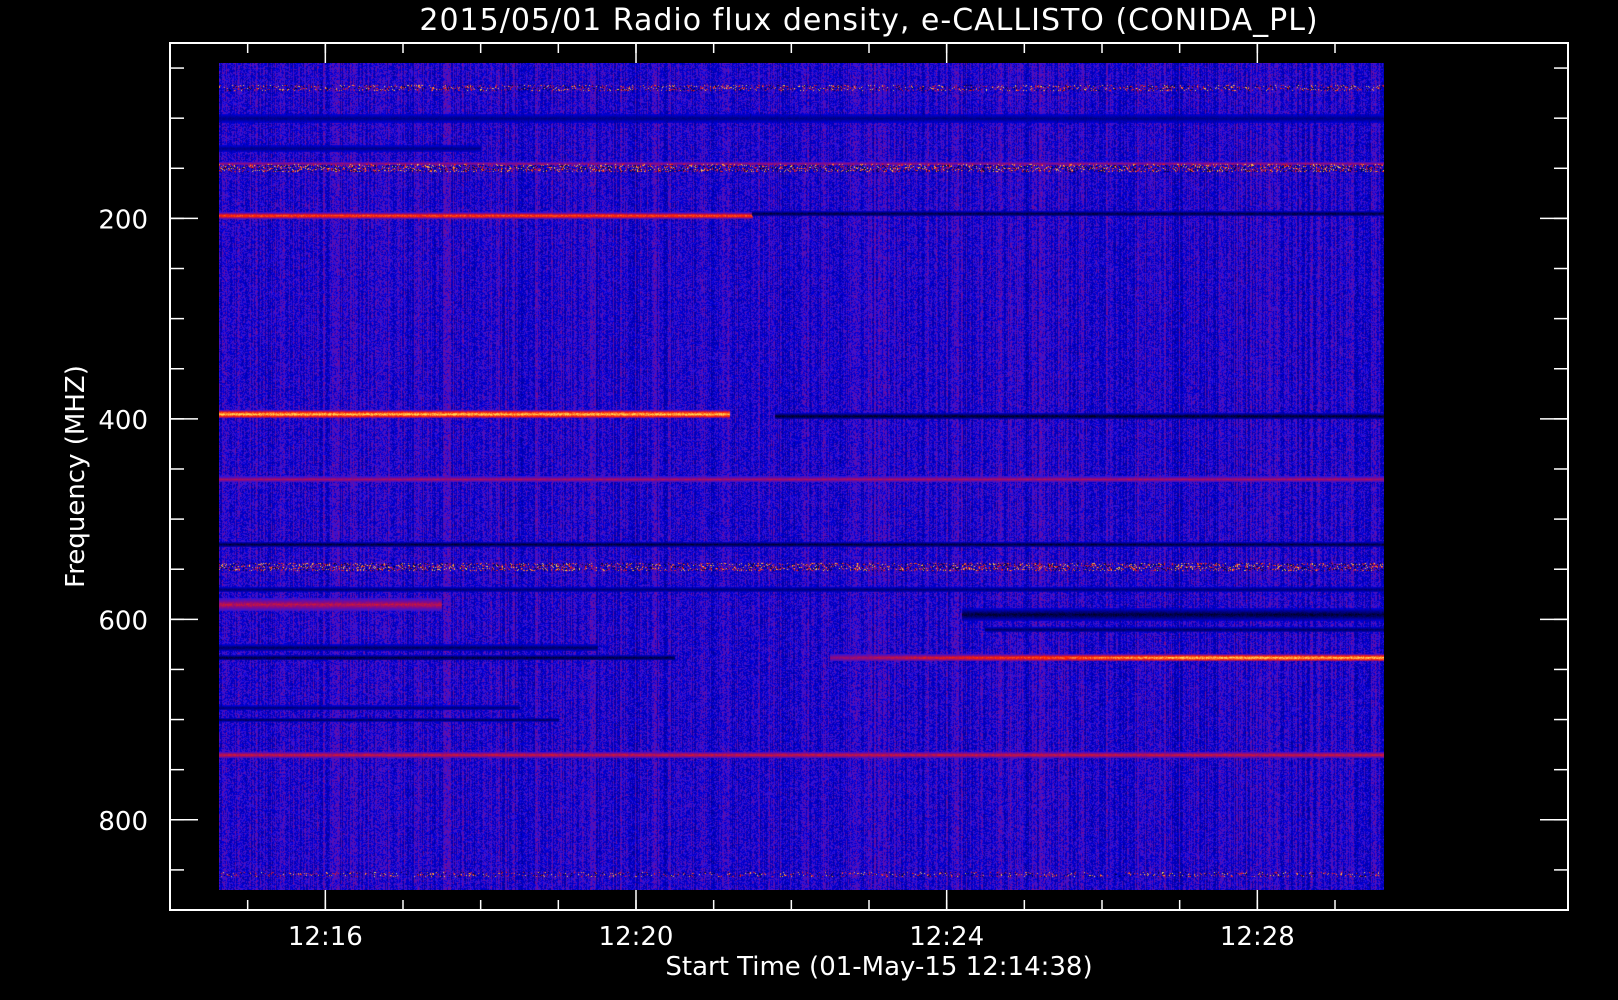 The width and height of the screenshot is (1618, 1000). Describe the element at coordinates (636, 937) in the screenshot. I see `x-tick-label: 12:20` at that location.